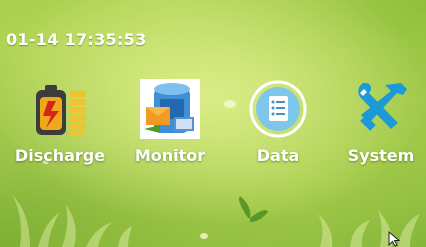  Describe the element at coordinates (381, 155) in the screenshot. I see `app-system-label: System` at that location.